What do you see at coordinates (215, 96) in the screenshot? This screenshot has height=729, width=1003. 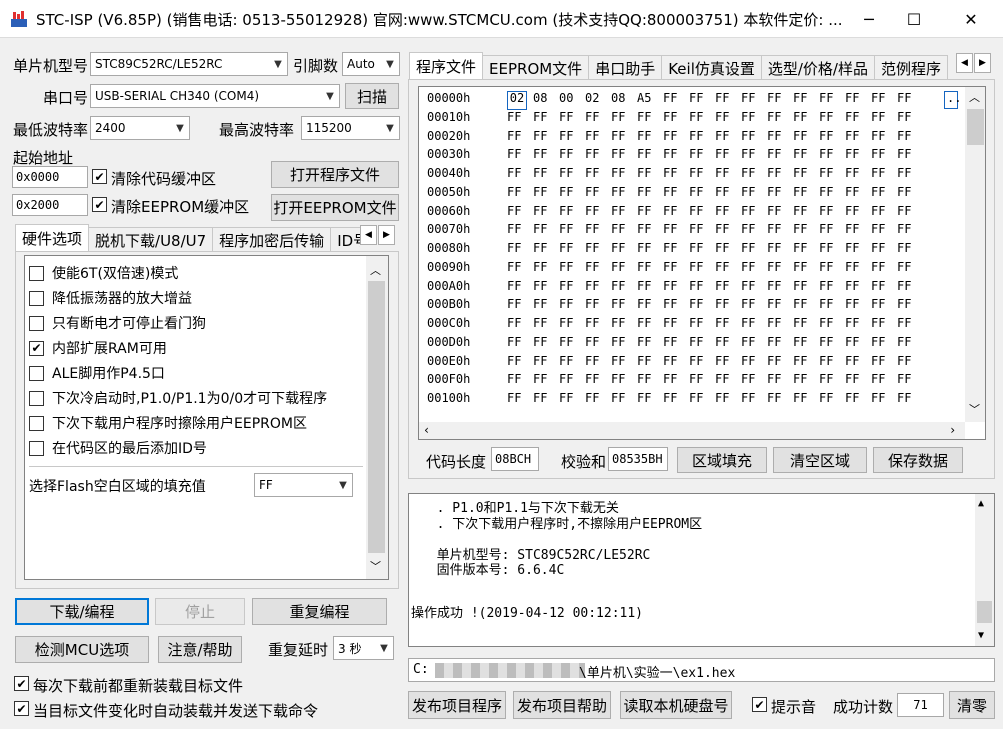 I see `port-select: USB-SERIAL CH340 (COM4) ▼` at bounding box center [215, 96].